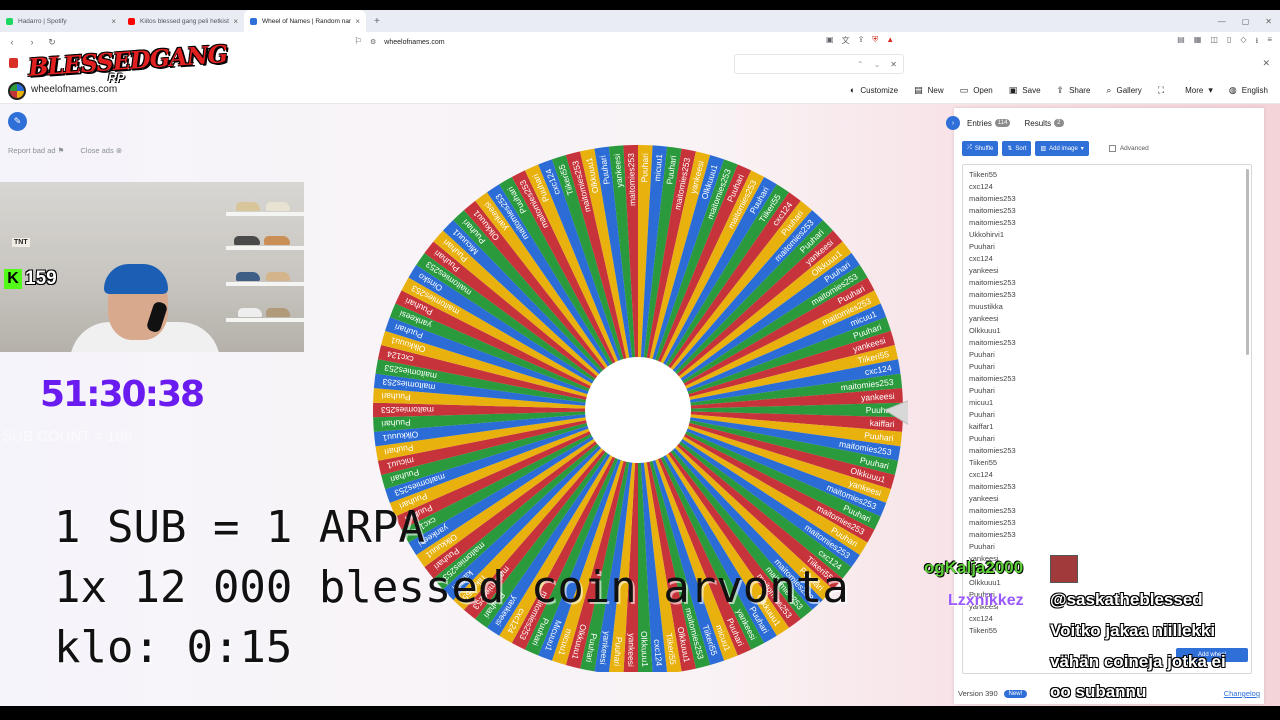  I want to click on find-next-icon: ⌄, so click(877, 64).